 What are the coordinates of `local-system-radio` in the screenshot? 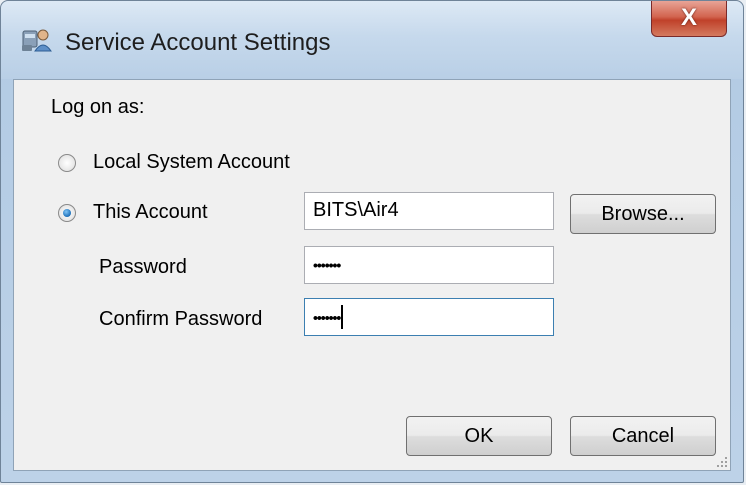 It's located at (67, 163).